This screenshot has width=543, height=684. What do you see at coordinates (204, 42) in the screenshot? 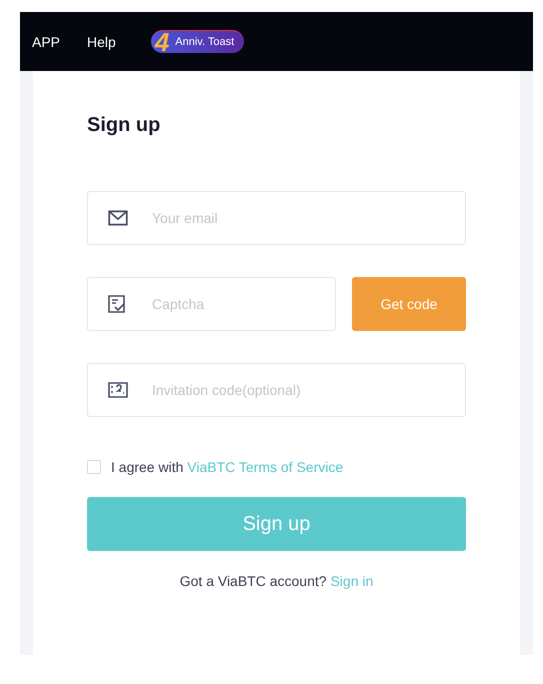
I see `promo-label: Anniv. Toast` at bounding box center [204, 42].